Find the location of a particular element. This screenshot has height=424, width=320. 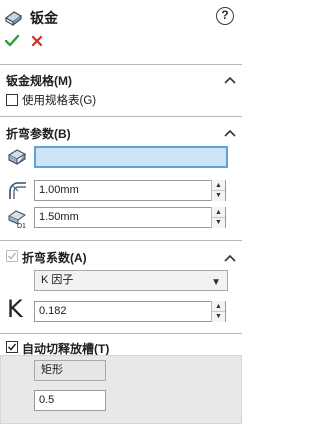

fixed-face-icon is located at coordinates (17, 156).